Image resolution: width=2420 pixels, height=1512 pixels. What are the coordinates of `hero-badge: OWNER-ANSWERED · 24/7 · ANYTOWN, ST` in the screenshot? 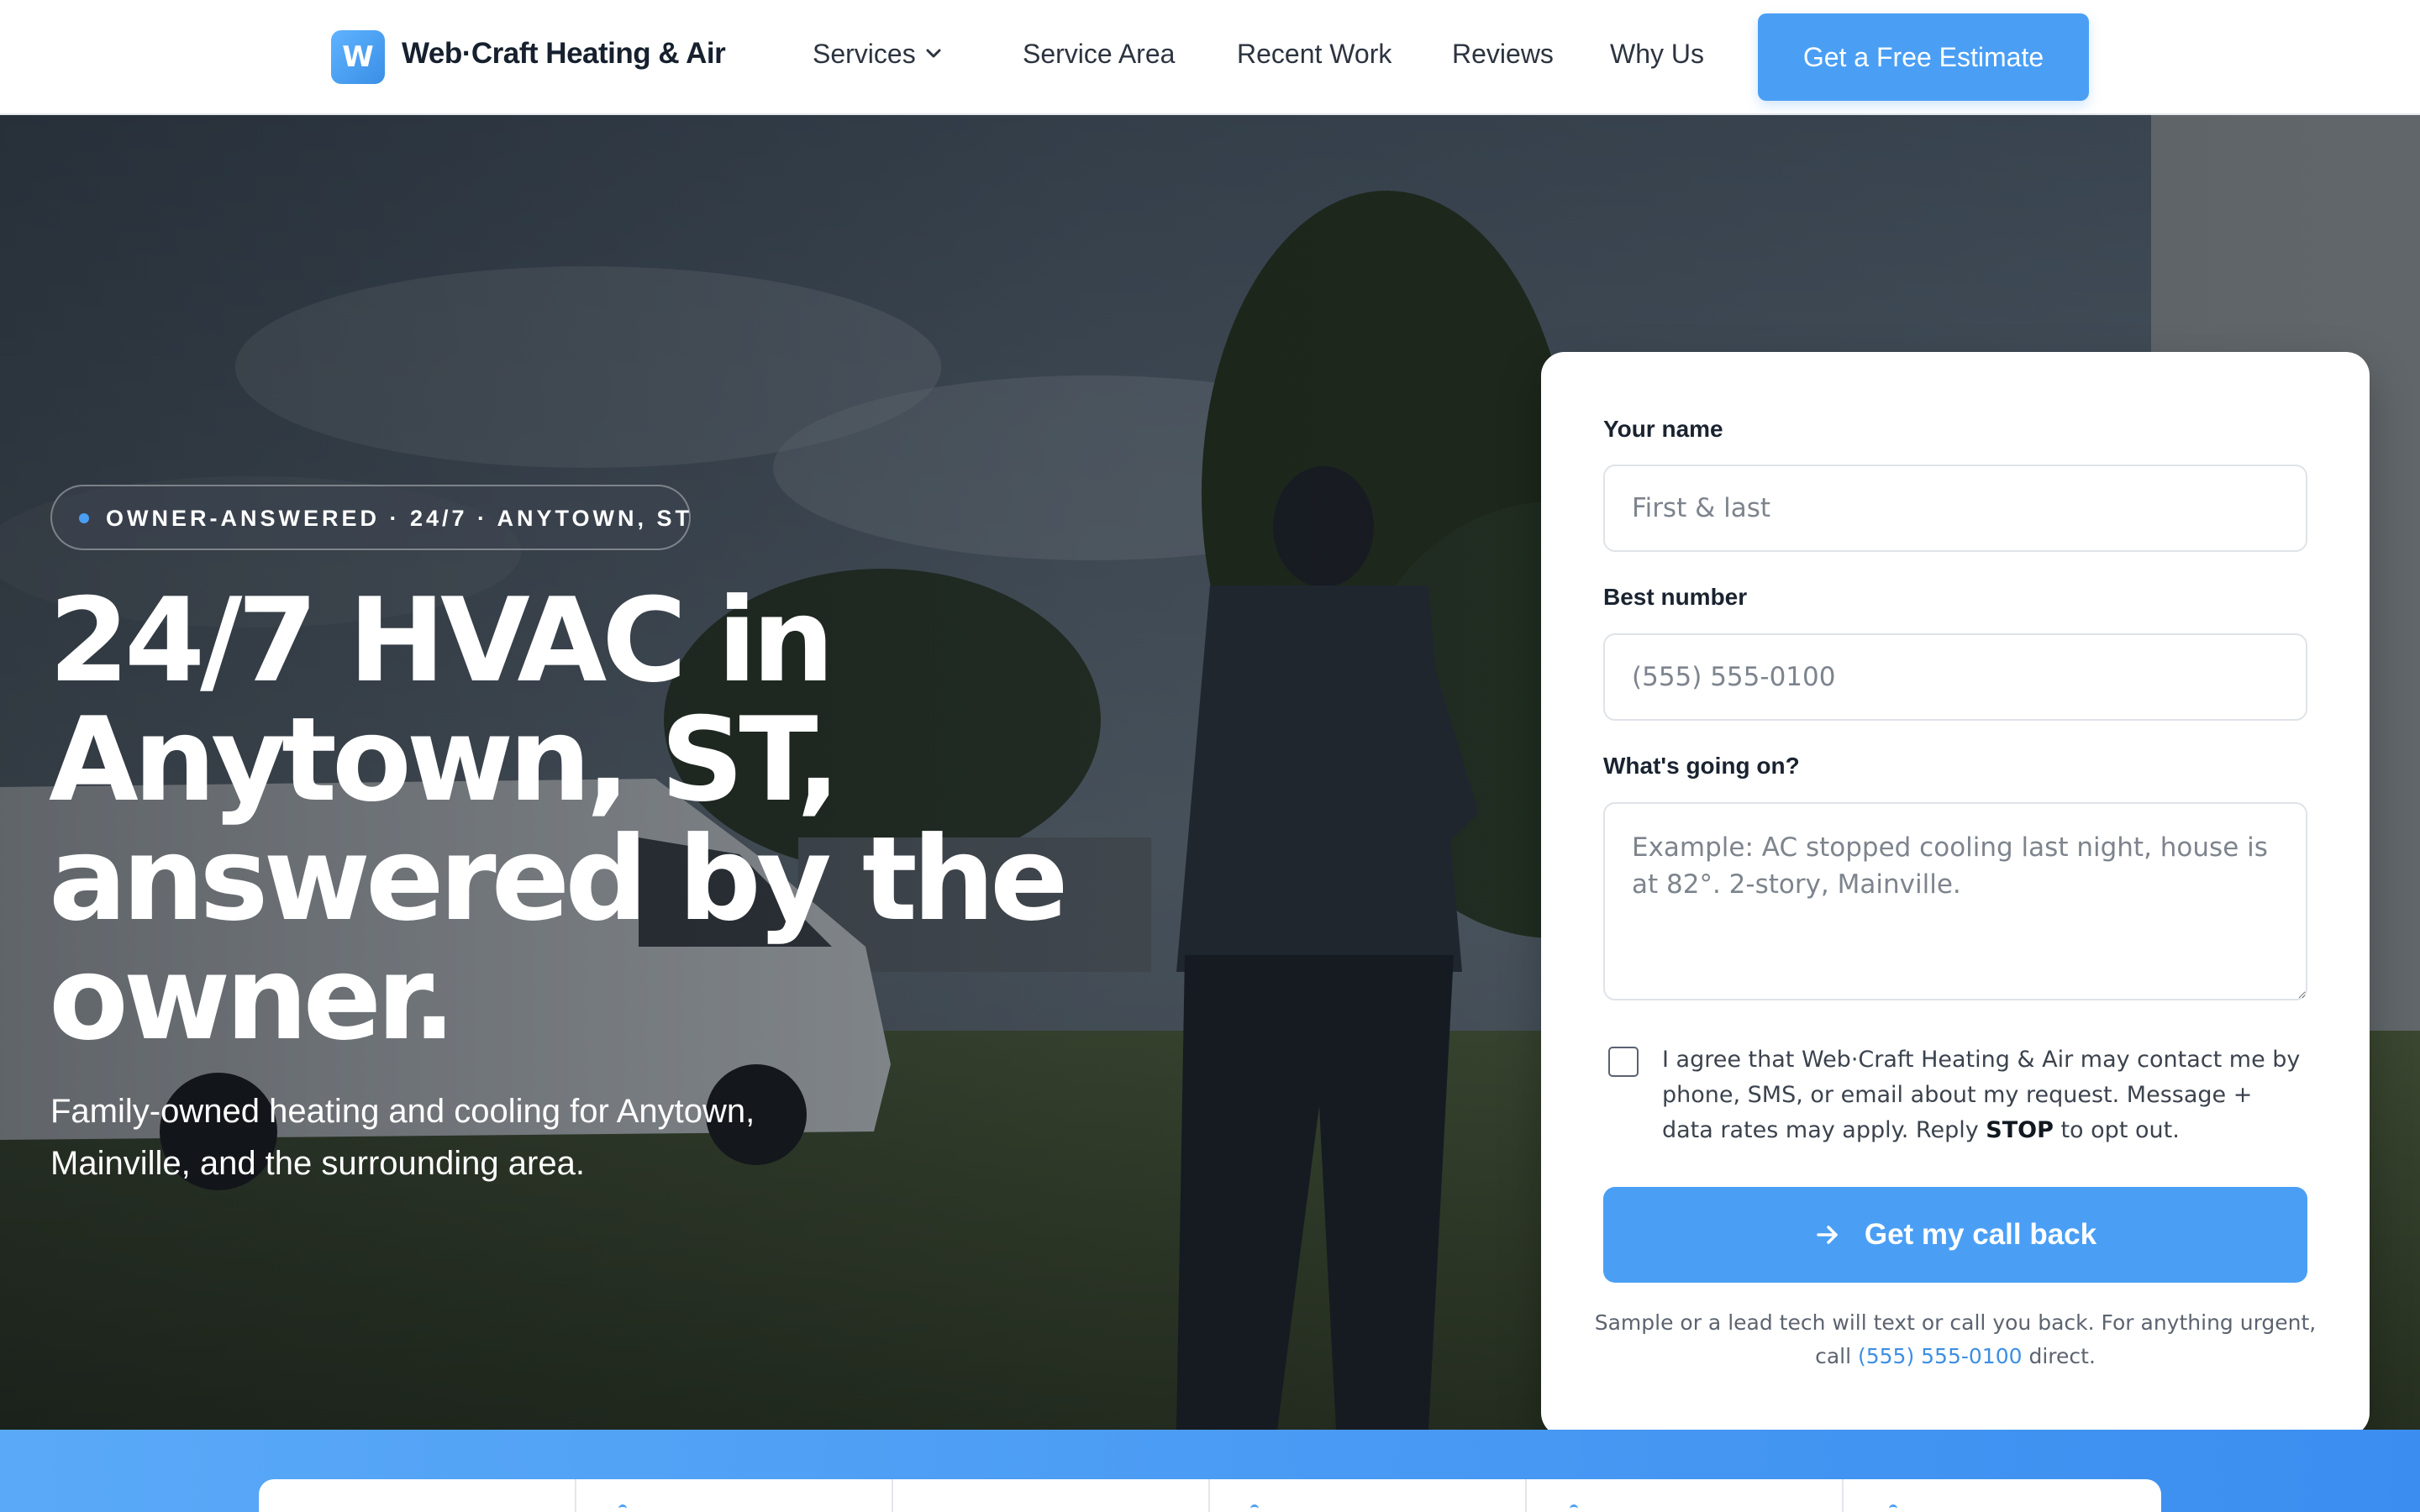 It's located at (370, 517).